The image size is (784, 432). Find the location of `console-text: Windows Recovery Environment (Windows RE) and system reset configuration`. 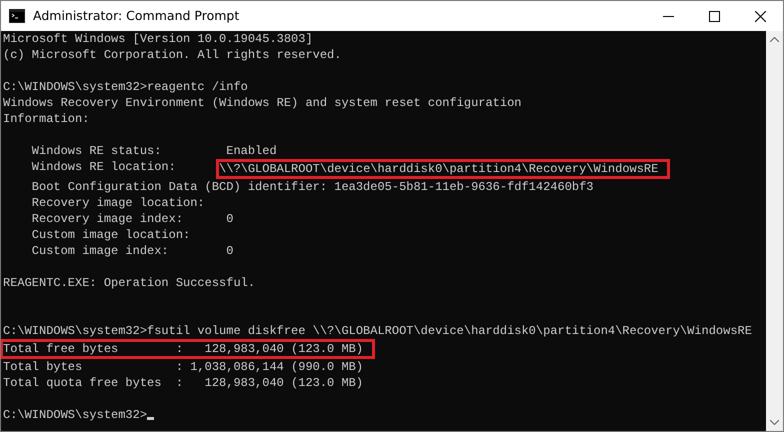

console-text: Windows Recovery Environment (Windows RE) and system reset configuration is located at coordinates (262, 103).